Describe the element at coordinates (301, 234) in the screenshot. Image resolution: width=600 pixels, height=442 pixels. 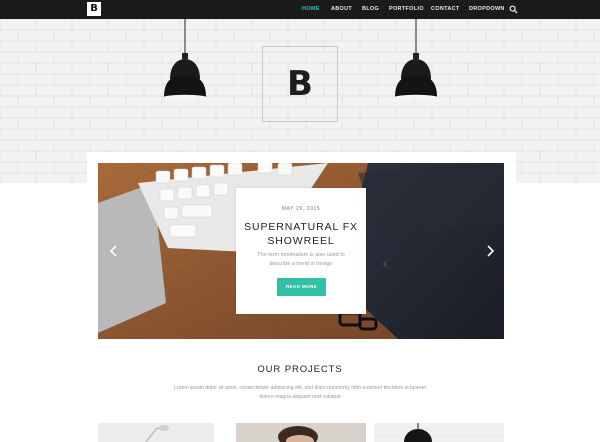
I see `slide-title: SUPERNATURAL FX SHOWREEL` at that location.